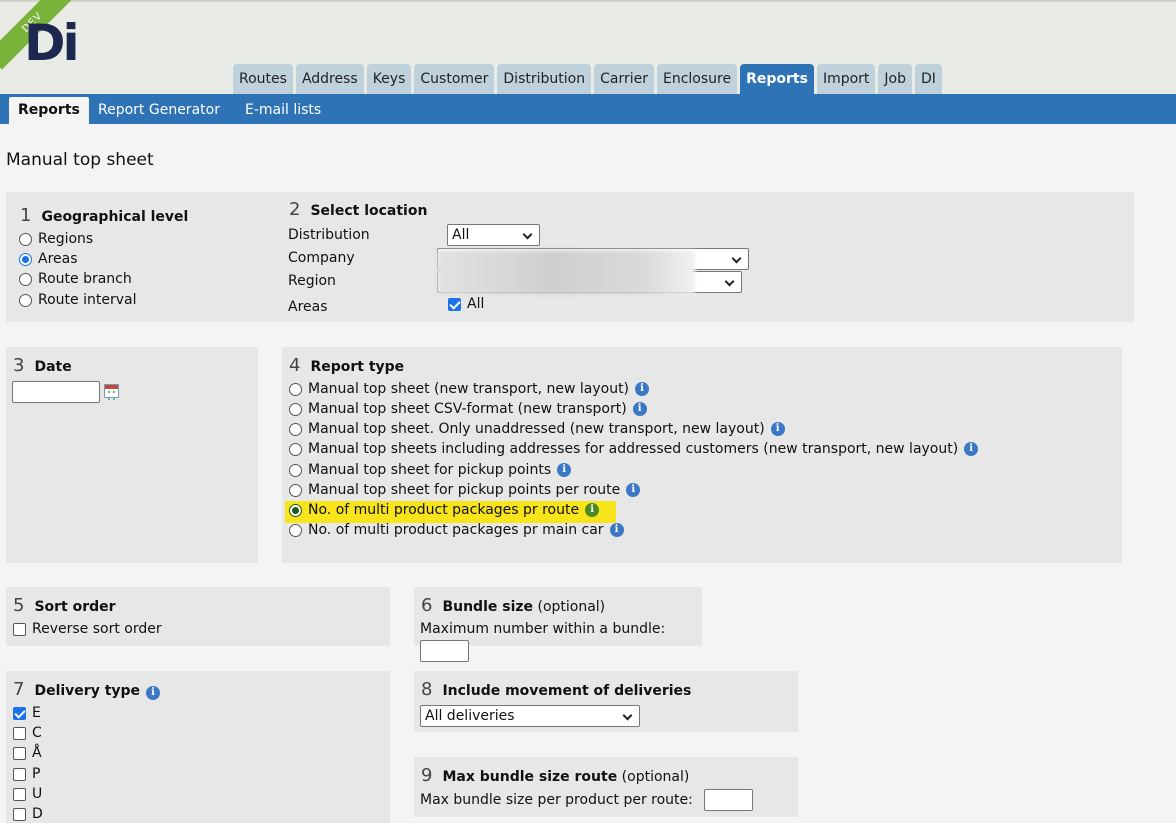 Image resolution: width=1176 pixels, height=823 pixels. Describe the element at coordinates (80, 160) in the screenshot. I see `page-title: Manual top sheet` at that location.